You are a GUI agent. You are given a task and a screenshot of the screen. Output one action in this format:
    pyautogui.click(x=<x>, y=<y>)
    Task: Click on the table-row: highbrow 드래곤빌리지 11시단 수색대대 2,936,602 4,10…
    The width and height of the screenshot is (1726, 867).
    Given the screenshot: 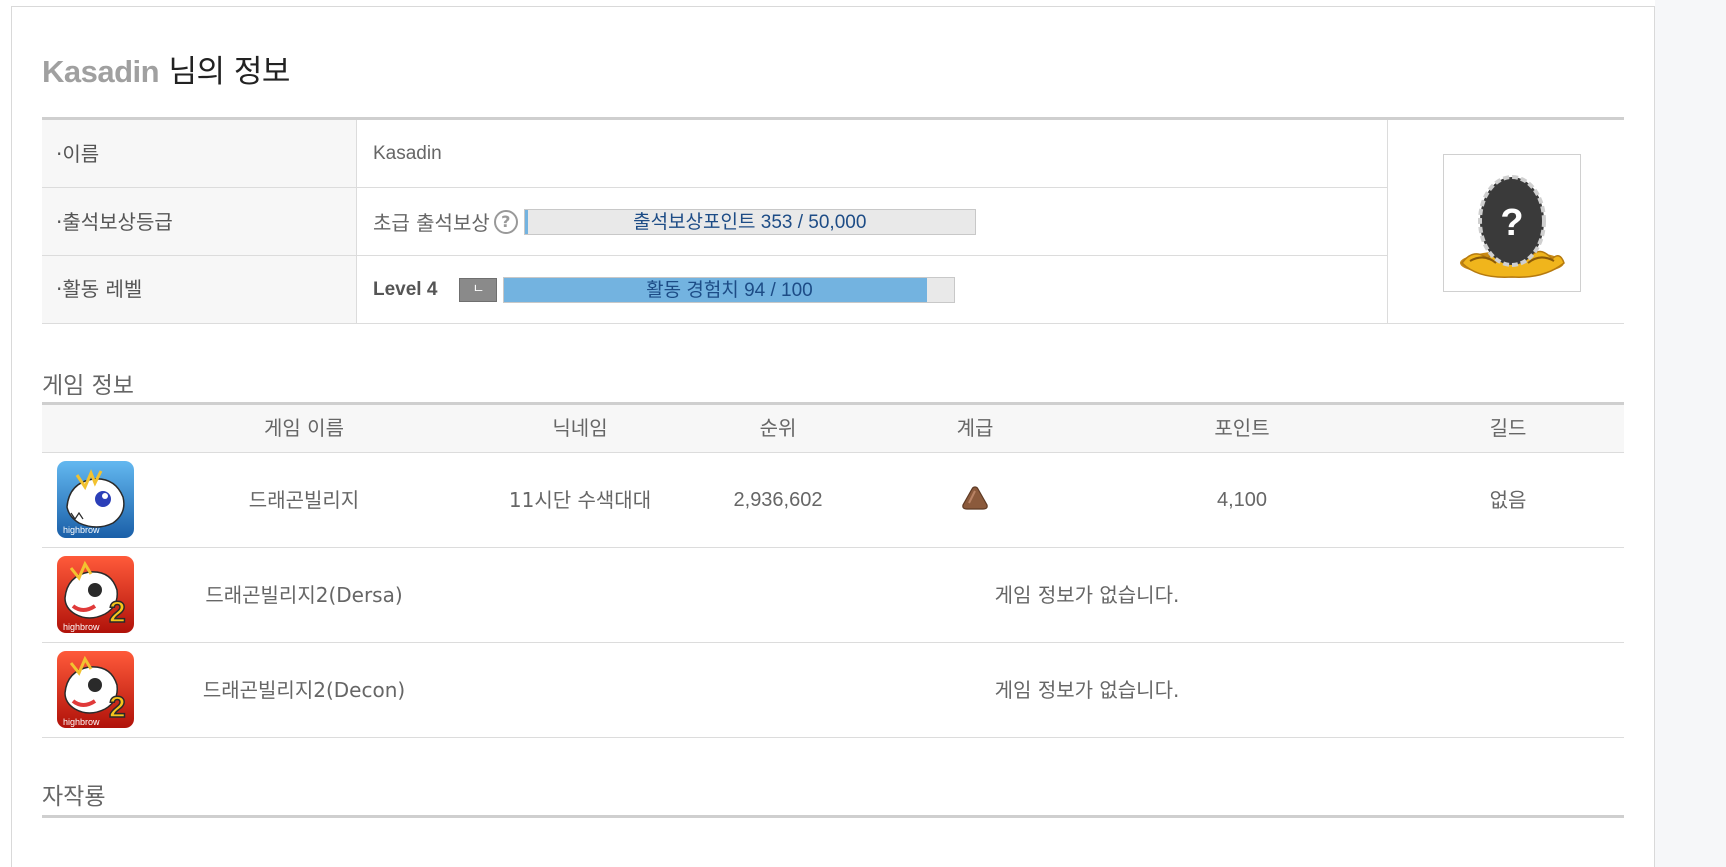 What is the action you would take?
    pyautogui.click(x=833, y=500)
    